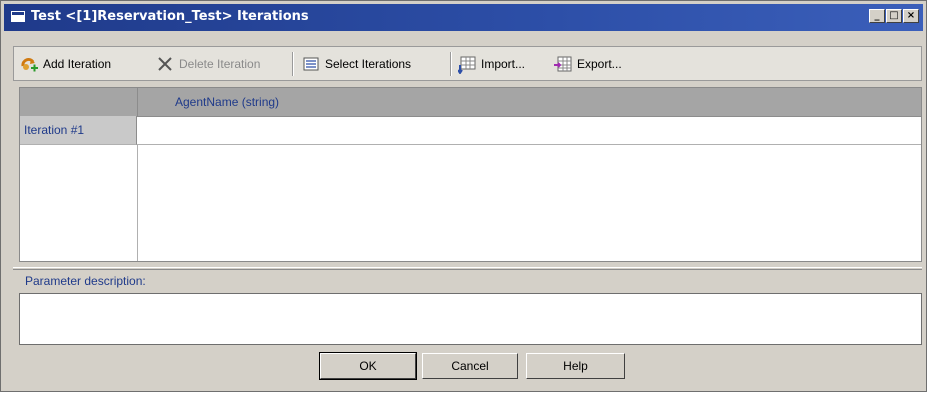  What do you see at coordinates (220, 64) in the screenshot?
I see `delete-iteration-label: Delete Iteration` at bounding box center [220, 64].